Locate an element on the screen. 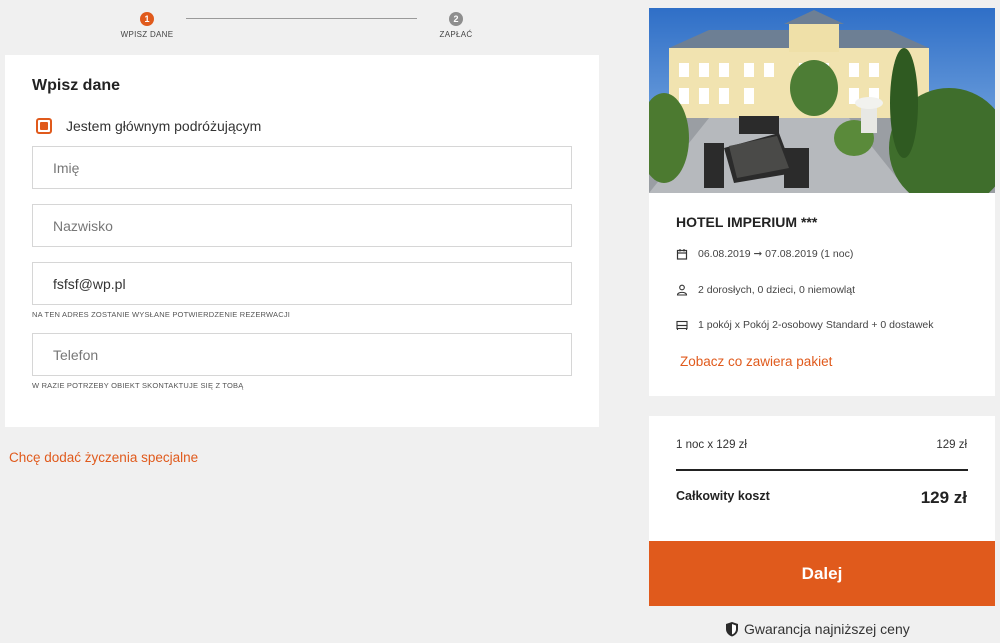  total-cost-label: Całkowity koszt is located at coordinates (723, 496).